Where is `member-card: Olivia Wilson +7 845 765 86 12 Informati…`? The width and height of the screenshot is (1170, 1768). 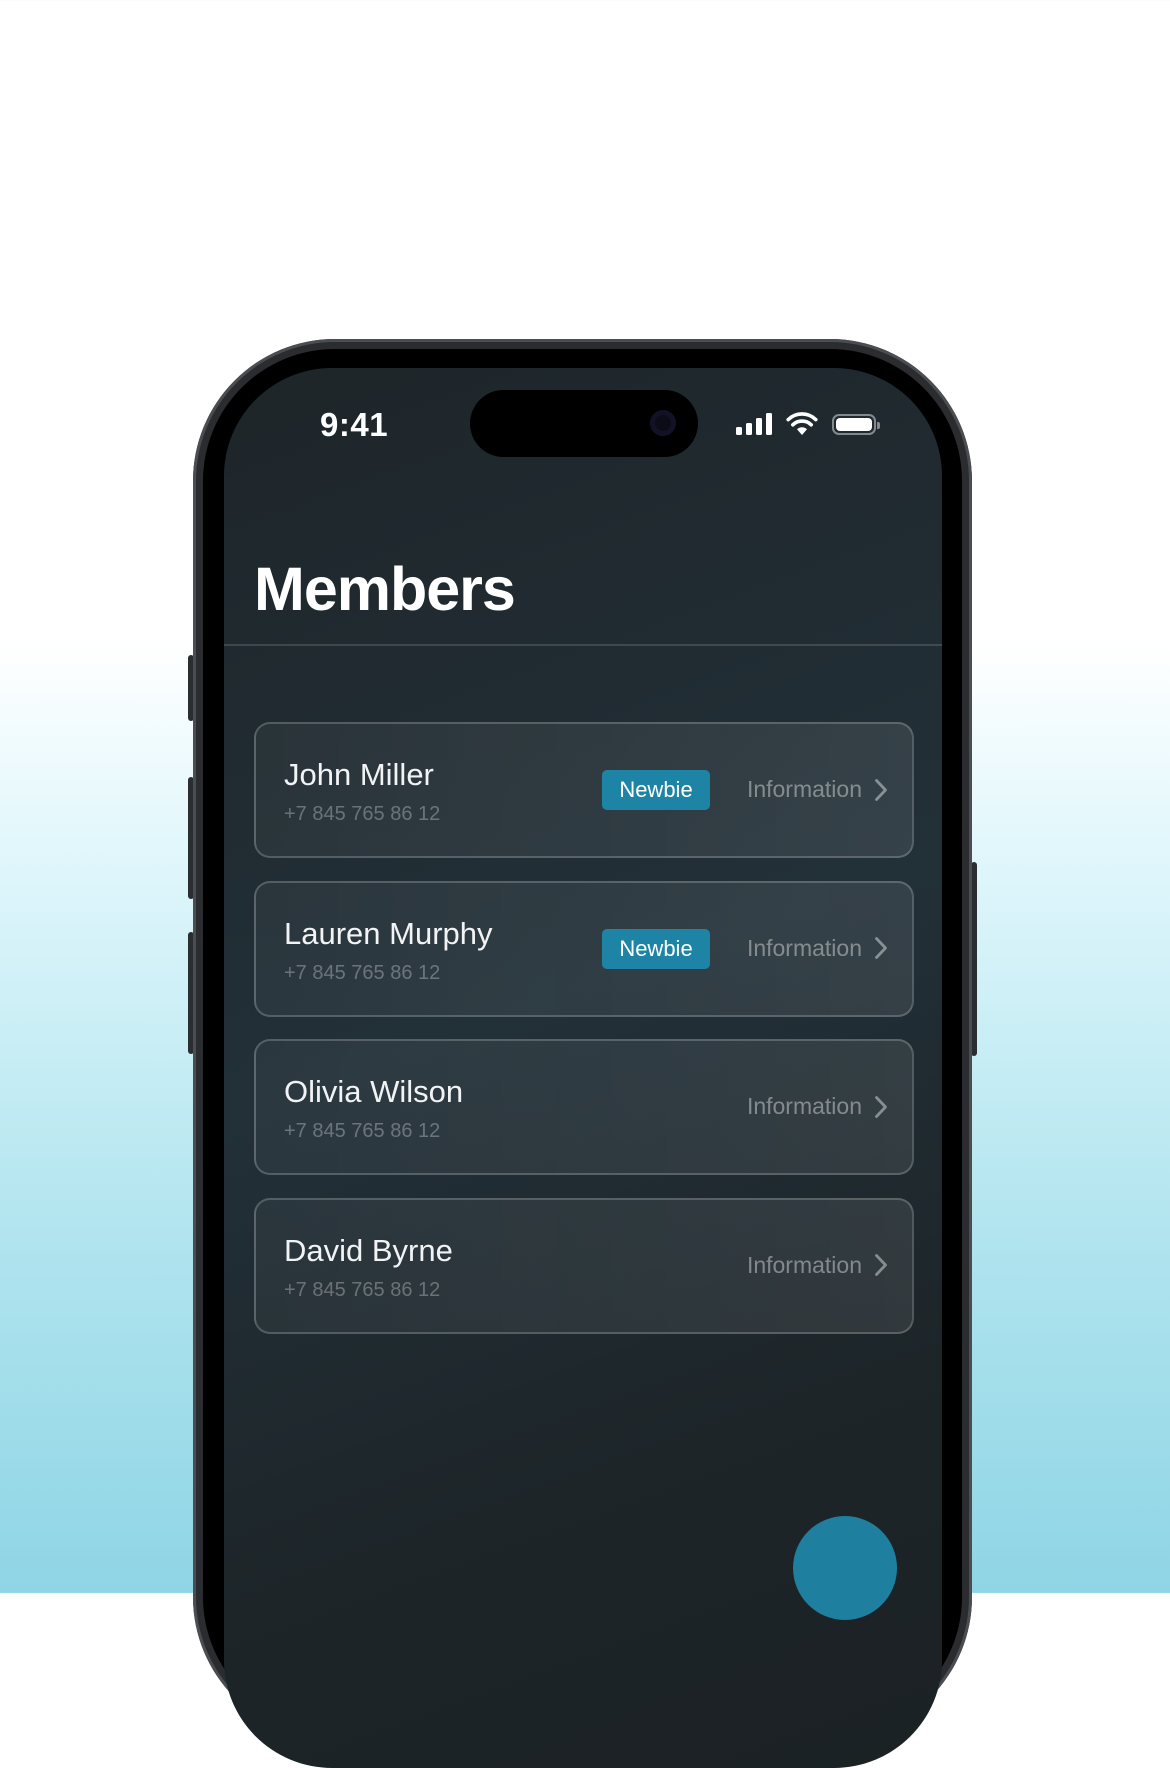
member-card: Olivia Wilson +7 845 765 86 12 Informati… is located at coordinates (584, 1107).